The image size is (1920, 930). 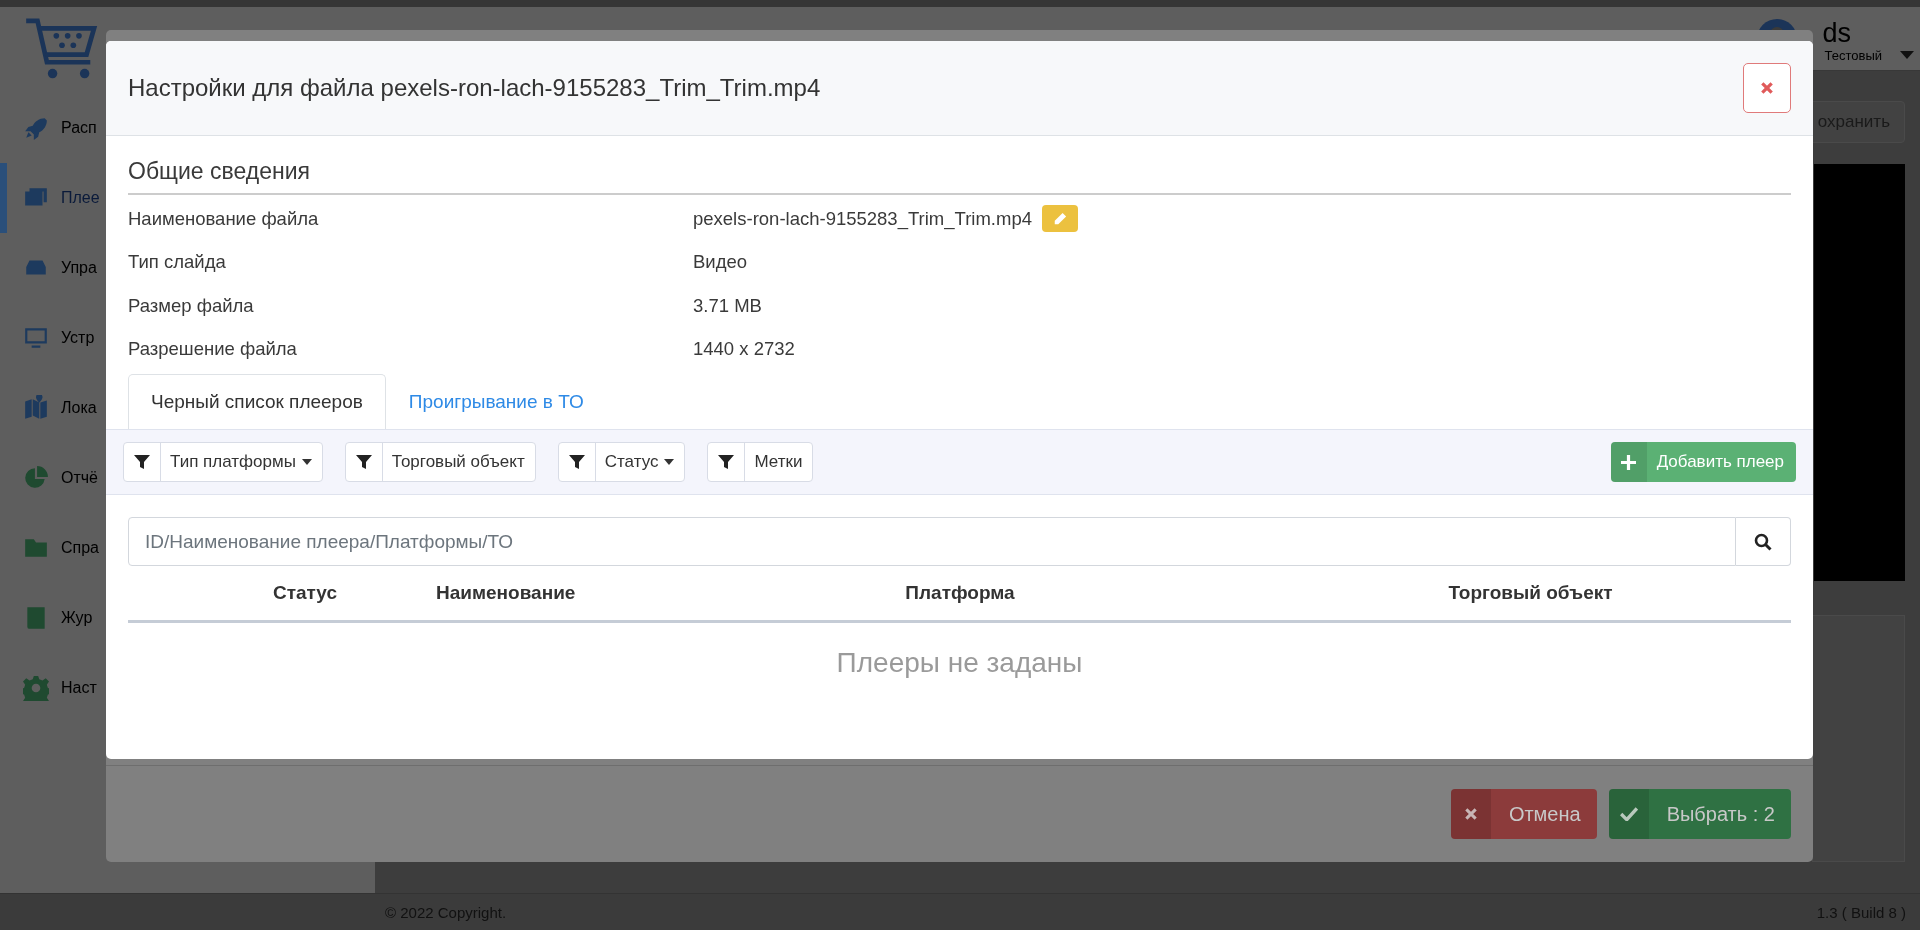 What do you see at coordinates (727, 305) in the screenshot?
I see `field-value: 3.71 MB` at bounding box center [727, 305].